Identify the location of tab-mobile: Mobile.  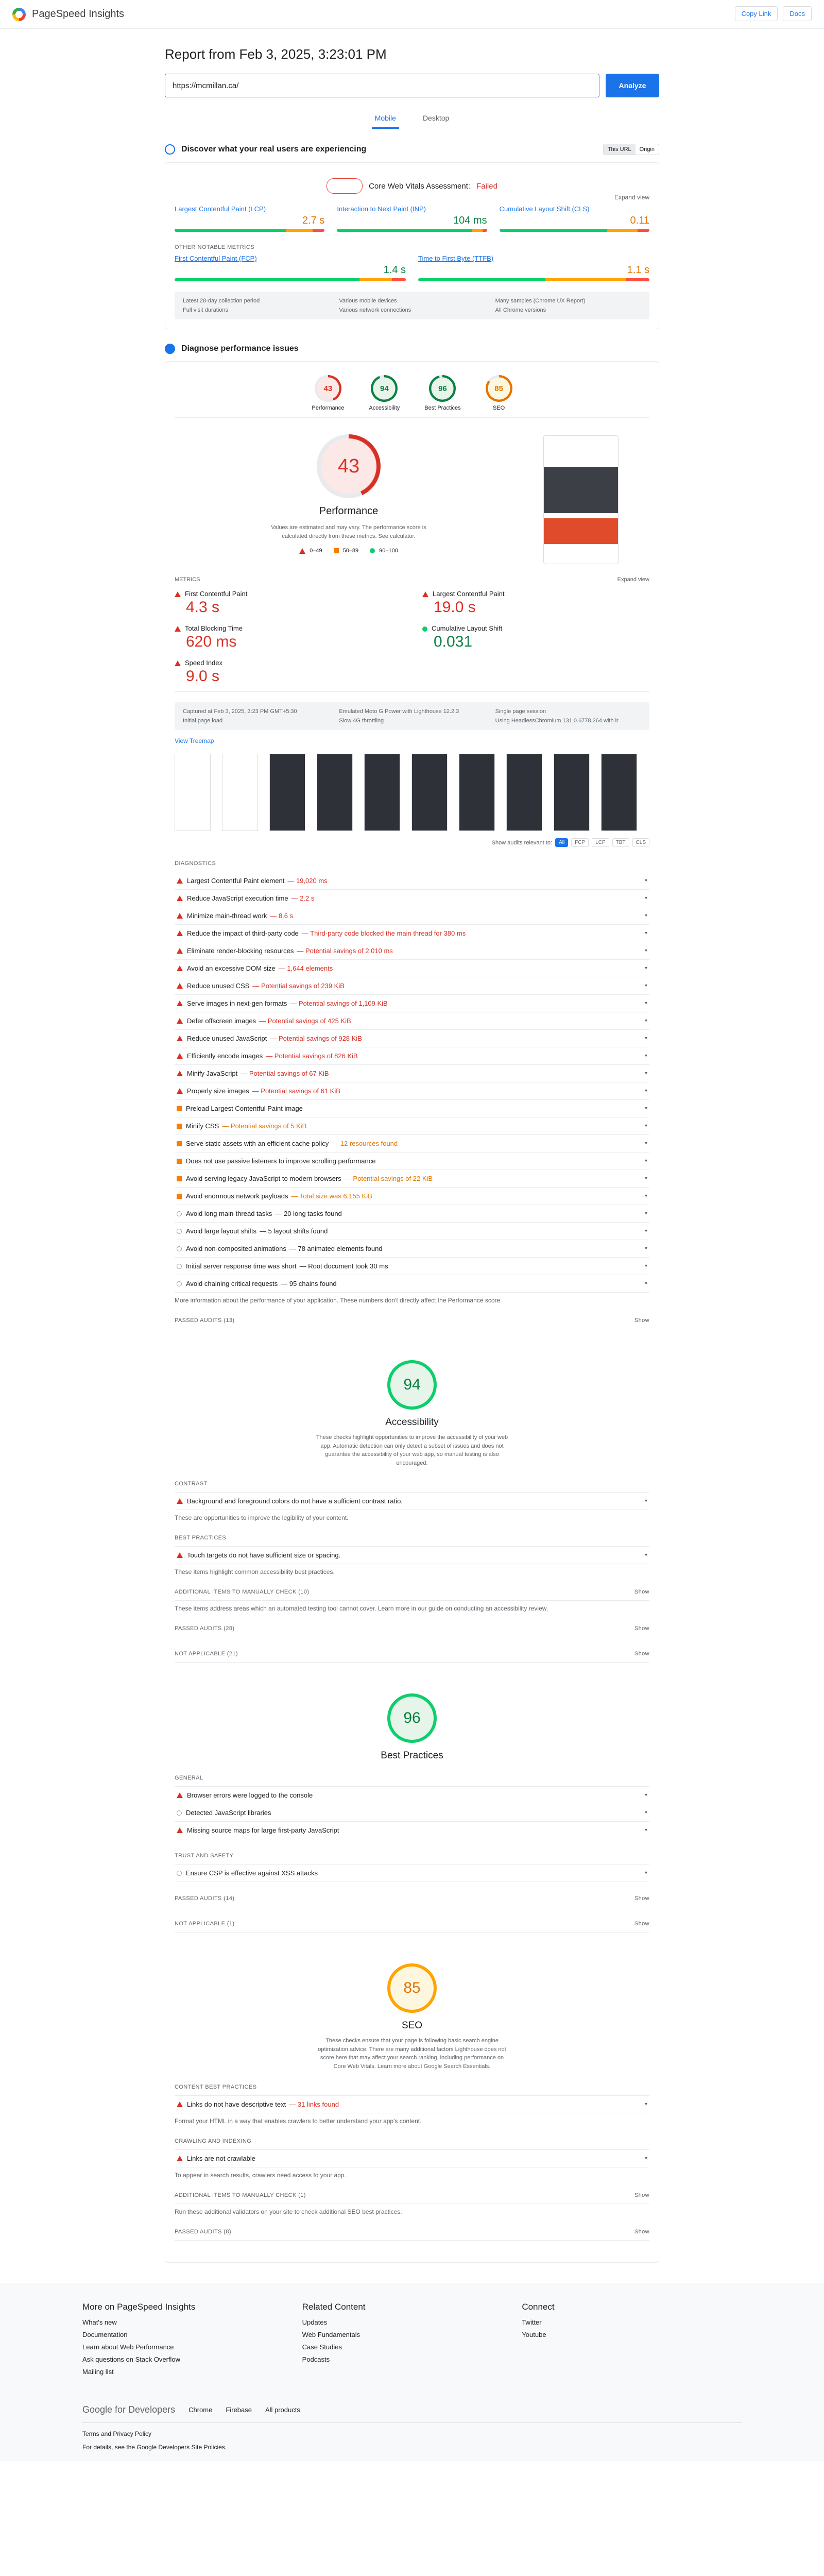
(385, 119).